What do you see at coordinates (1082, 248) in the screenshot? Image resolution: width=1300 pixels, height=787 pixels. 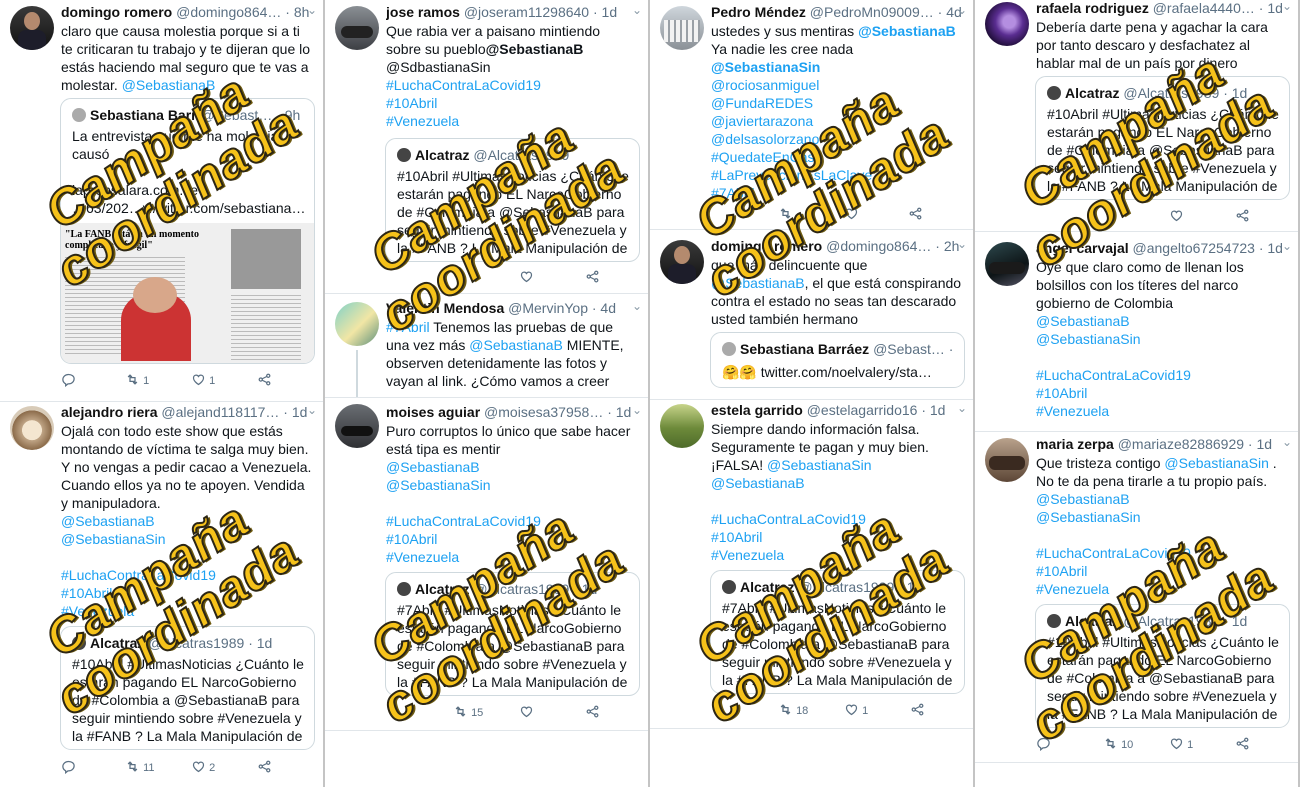 I see `author-name: angel carvajal` at bounding box center [1082, 248].